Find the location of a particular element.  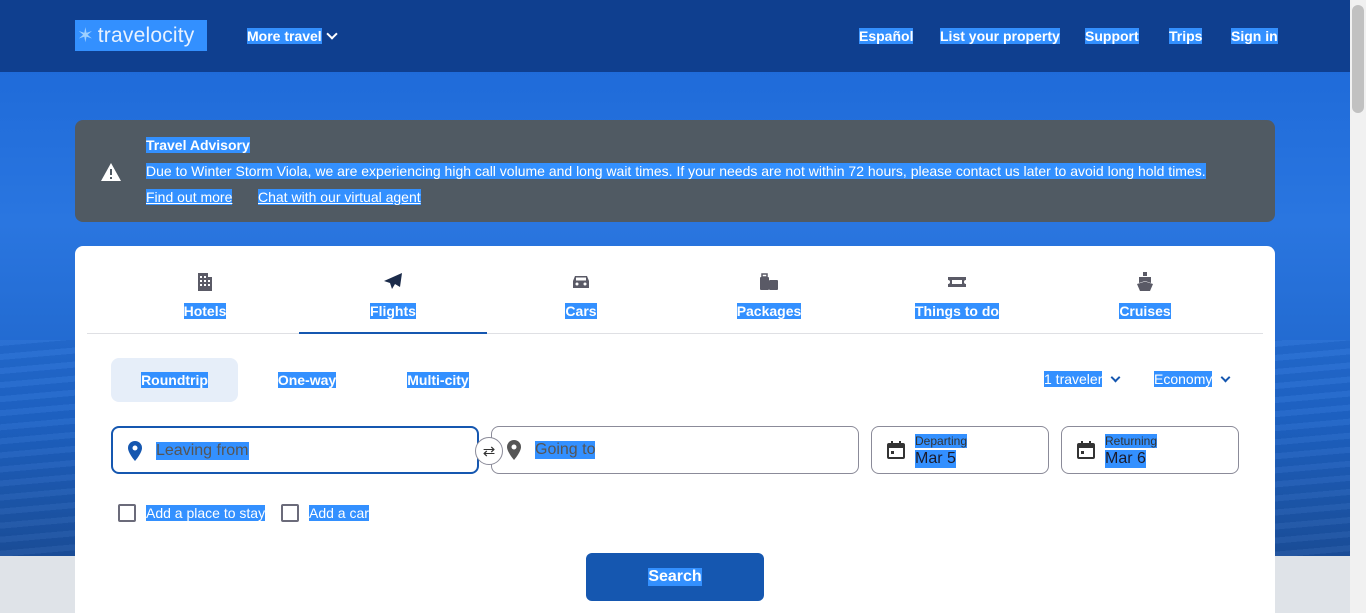

more-travel-menu: More travel is located at coordinates (292, 36).